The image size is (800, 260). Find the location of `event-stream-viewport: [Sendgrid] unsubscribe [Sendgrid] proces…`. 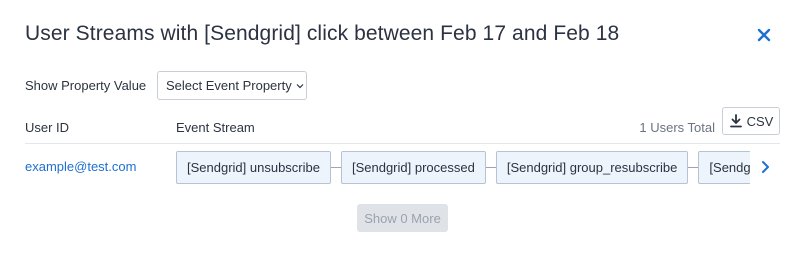

event-stream-viewport: [Sendgrid] unsubscribe [Sendgrid] proces… is located at coordinates (463, 167).